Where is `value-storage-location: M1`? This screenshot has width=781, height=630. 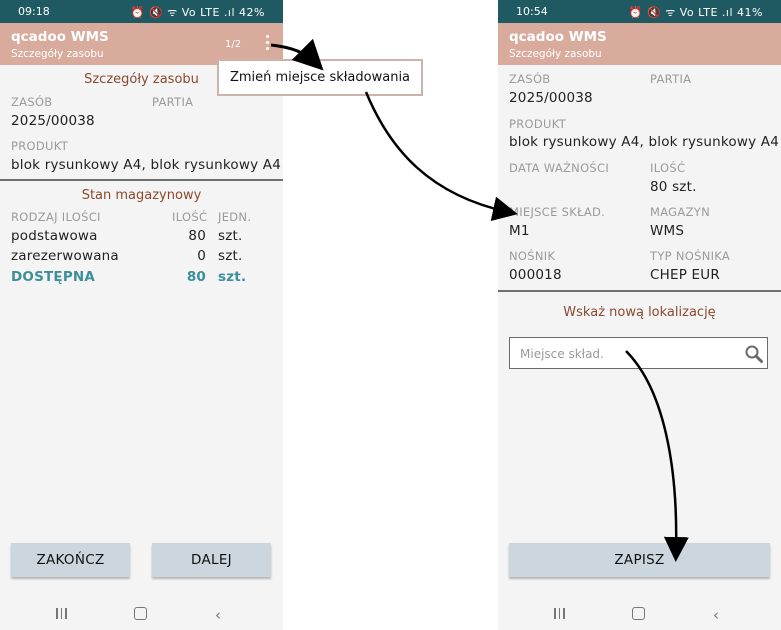
value-storage-location: M1 is located at coordinates (519, 231).